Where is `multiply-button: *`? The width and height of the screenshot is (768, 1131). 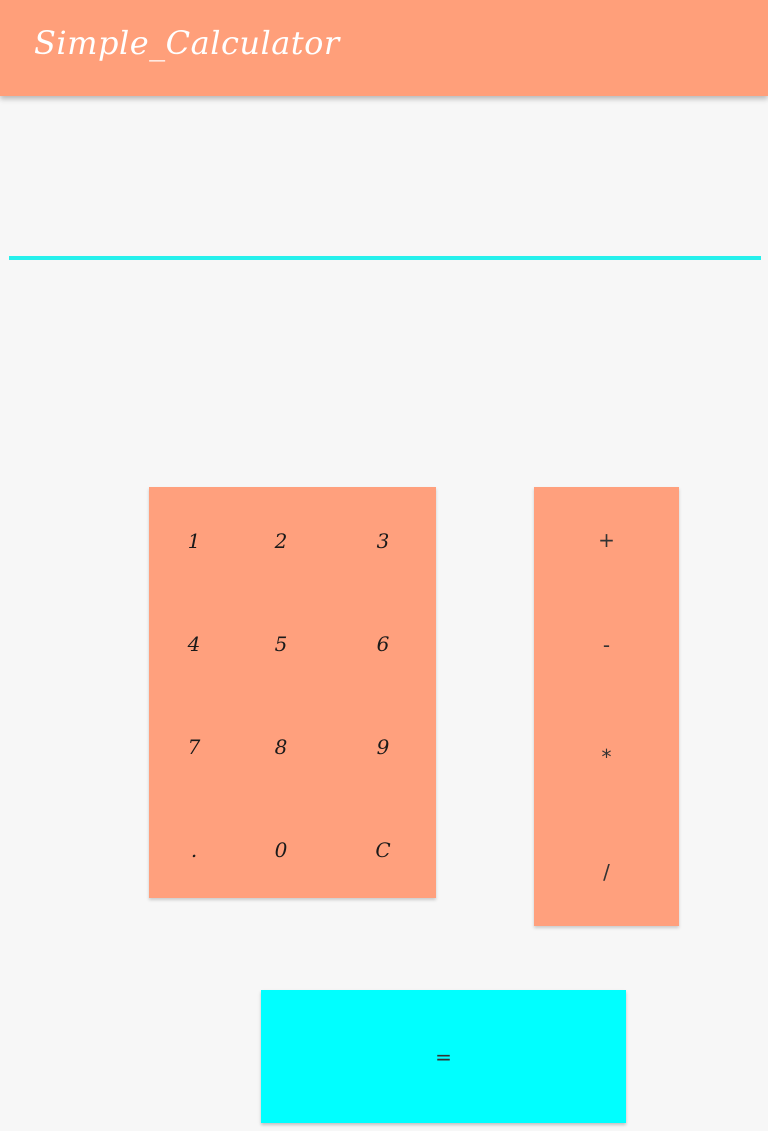 multiply-button: * is located at coordinates (606, 757).